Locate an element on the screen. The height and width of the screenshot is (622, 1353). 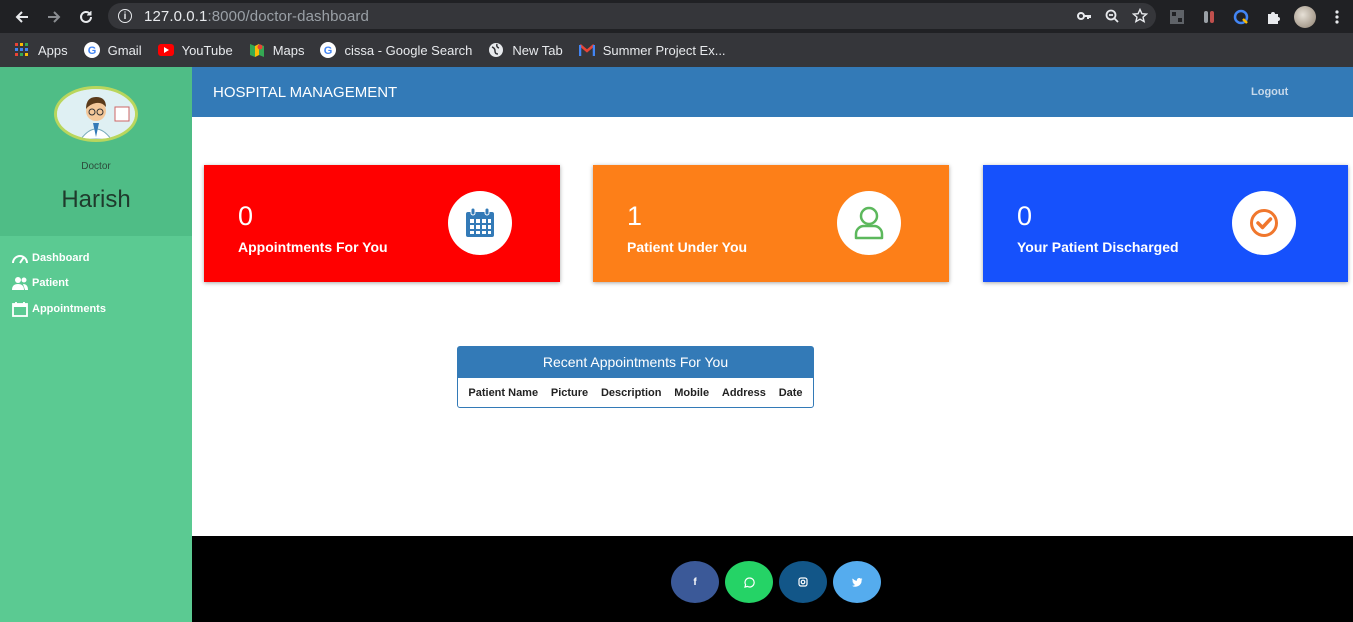
check-circle-icon is located at coordinates (1264, 223).